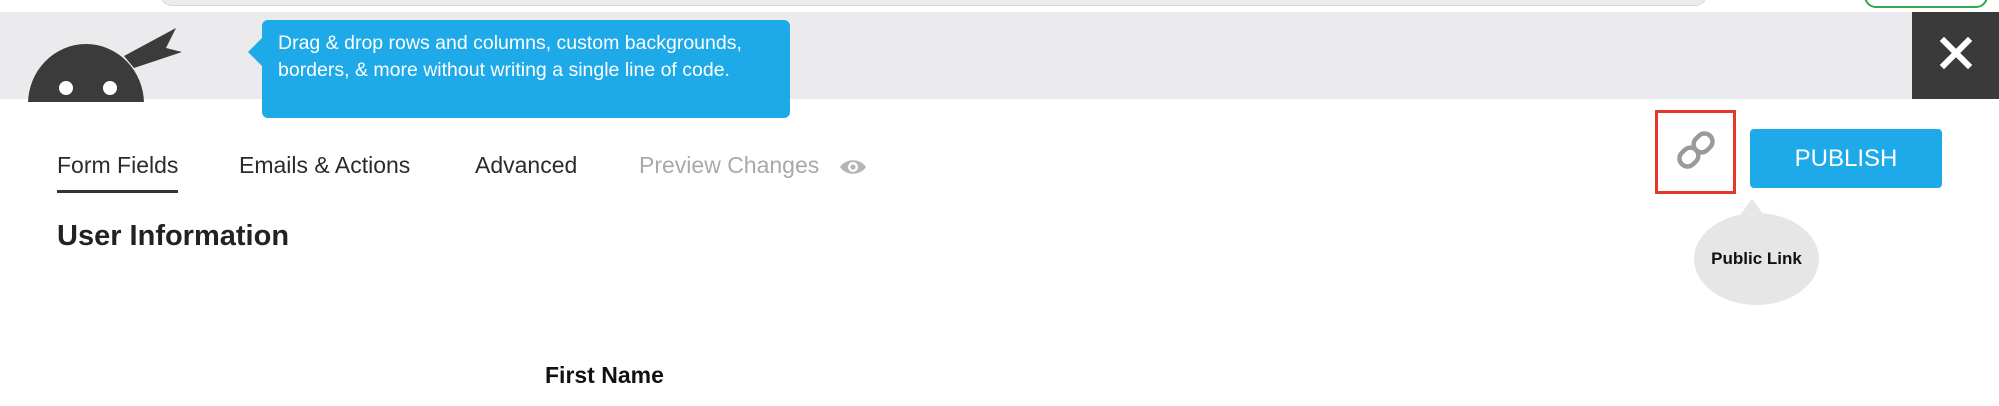 The width and height of the screenshot is (1999, 406). What do you see at coordinates (173, 236) in the screenshot?
I see `section-title: User Information` at bounding box center [173, 236].